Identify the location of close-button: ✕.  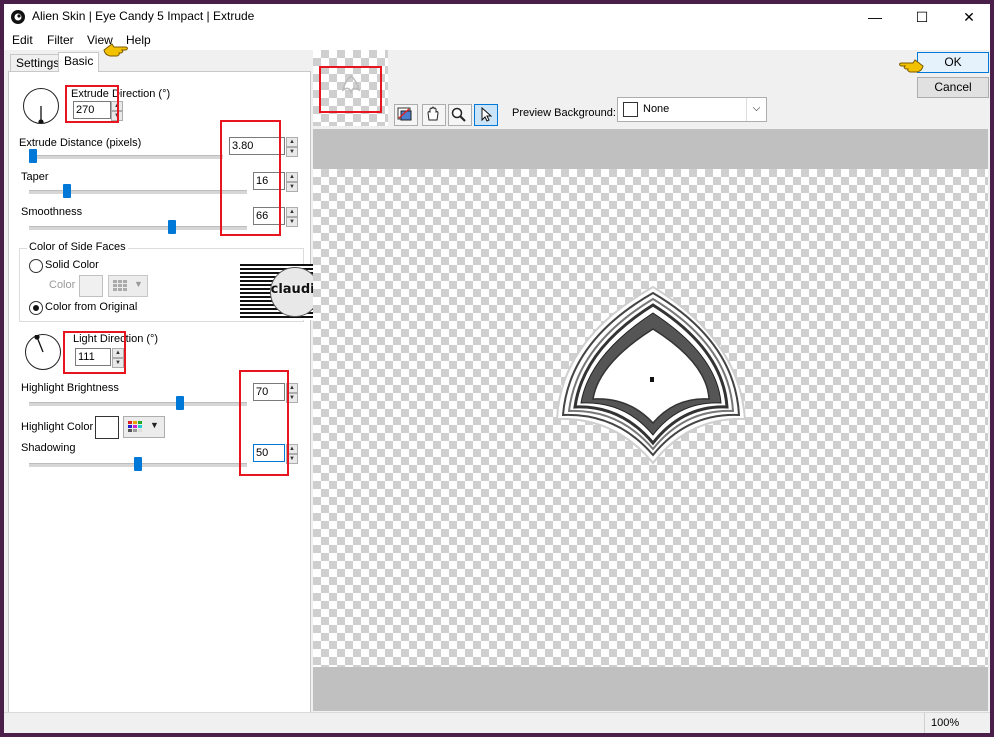
(968, 17).